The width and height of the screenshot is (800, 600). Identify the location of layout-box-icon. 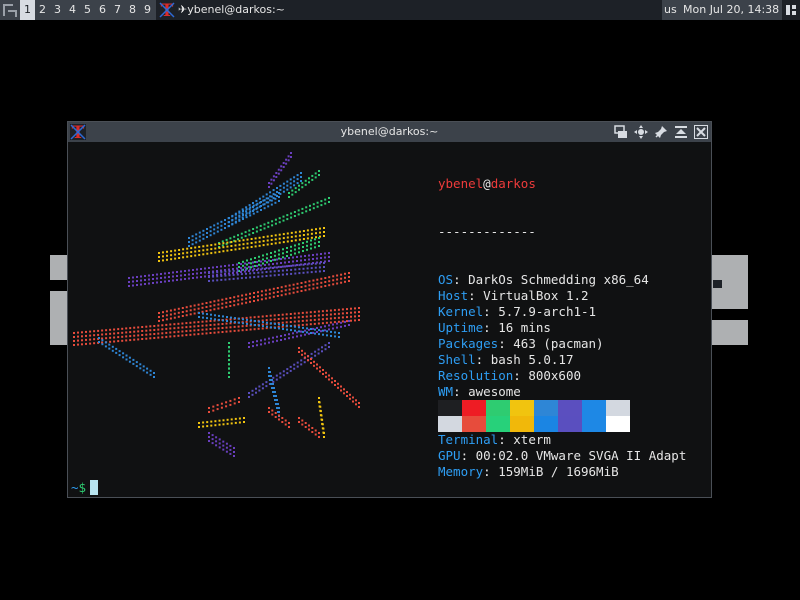
(791, 10).